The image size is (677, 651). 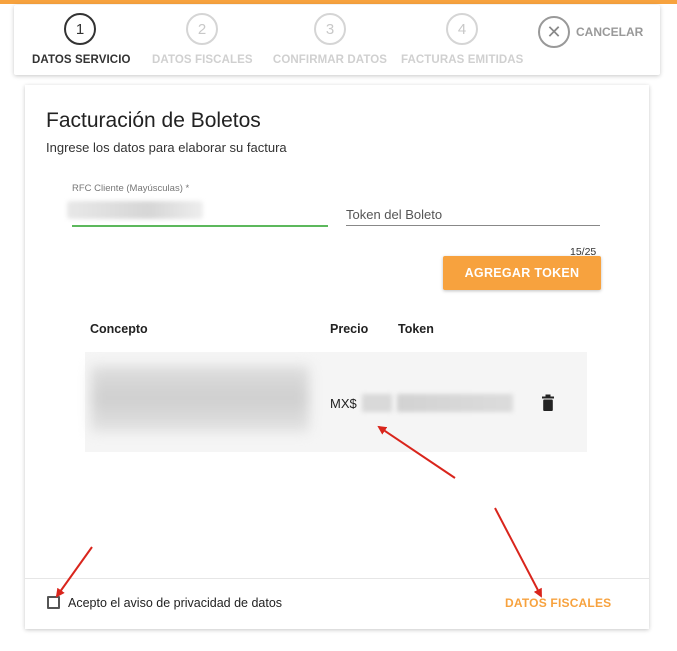 I want to click on rfc-field-underline, so click(x=200, y=226).